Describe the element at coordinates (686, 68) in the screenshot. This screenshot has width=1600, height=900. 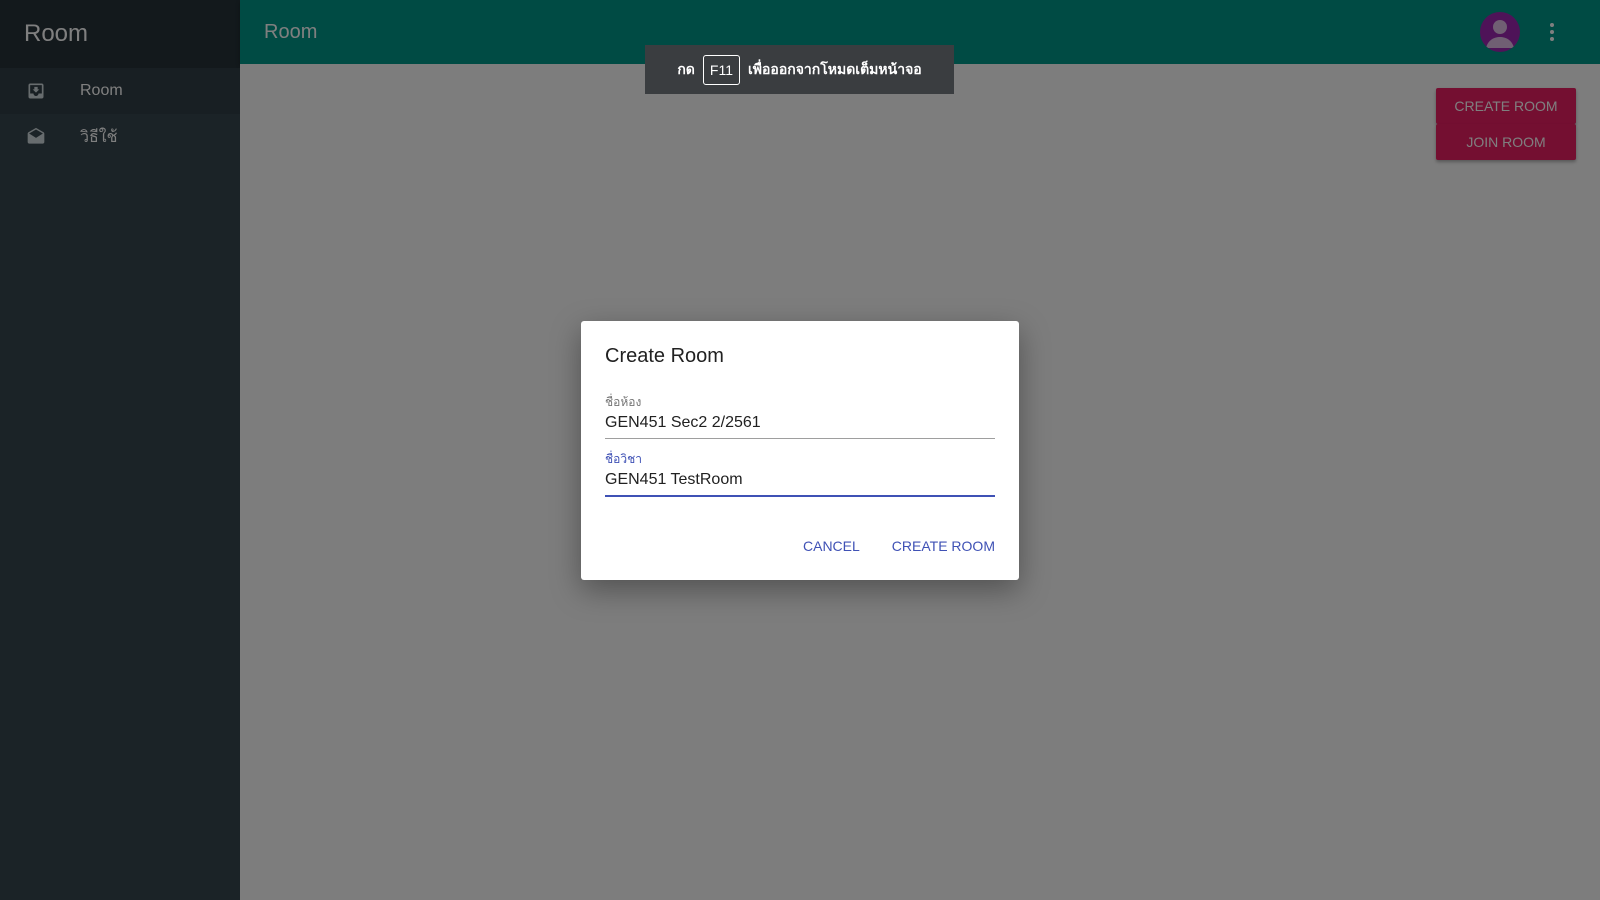
I see `toast-prefix: กด` at that location.